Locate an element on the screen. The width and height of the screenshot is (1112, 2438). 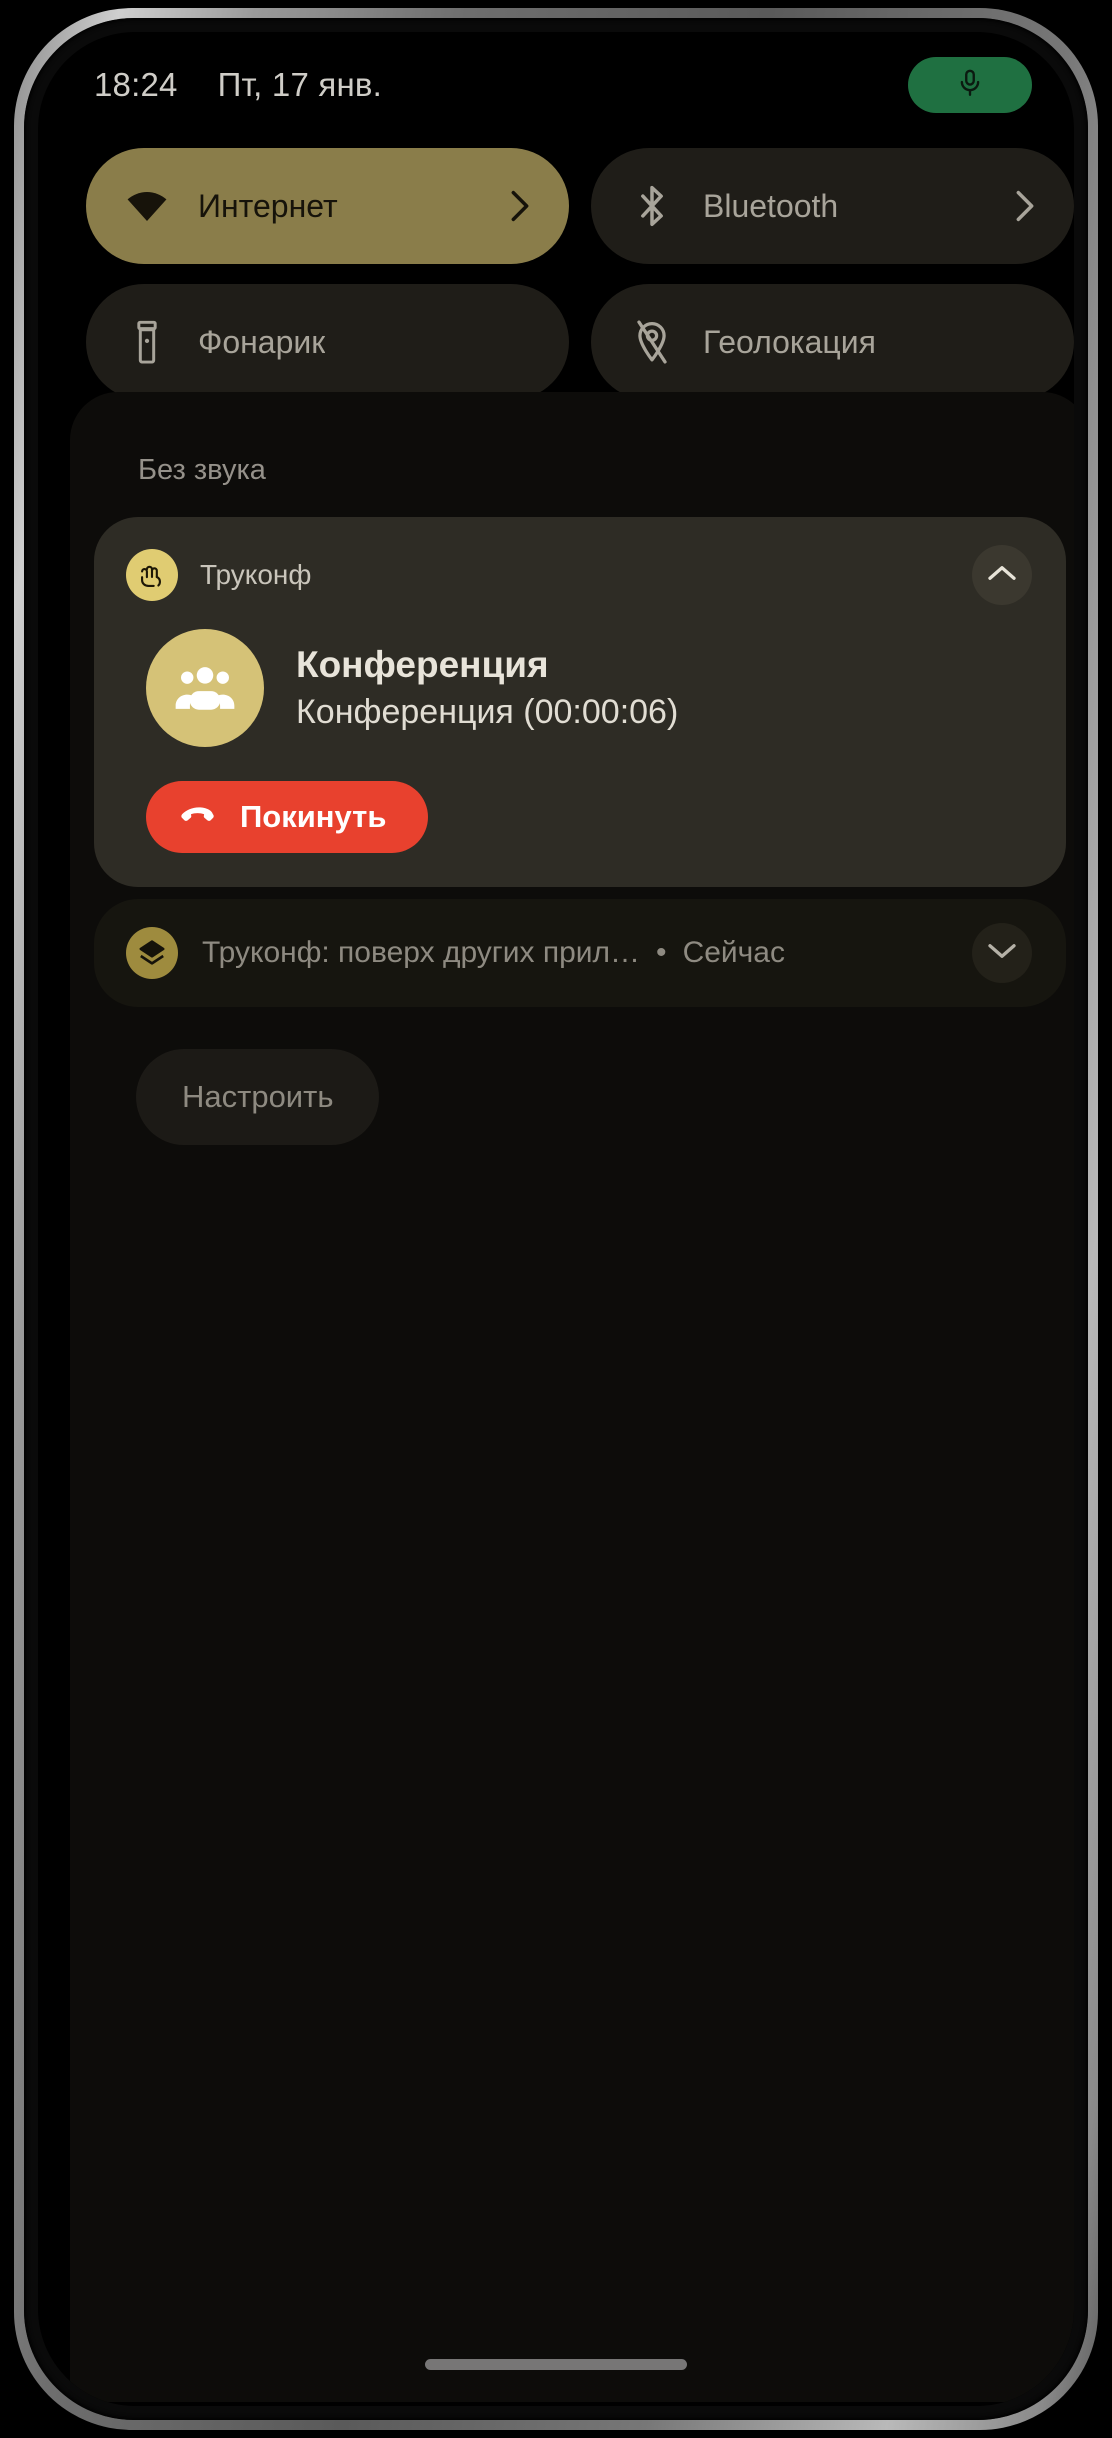
layers-icon is located at coordinates (152, 953).